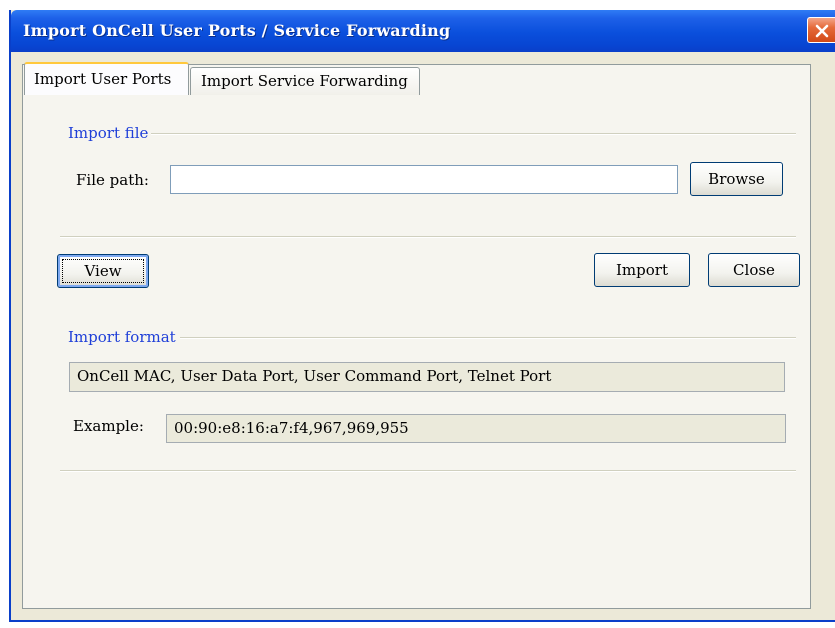 Image resolution: width=835 pixels, height=628 pixels. I want to click on view-button: View, so click(103, 271).